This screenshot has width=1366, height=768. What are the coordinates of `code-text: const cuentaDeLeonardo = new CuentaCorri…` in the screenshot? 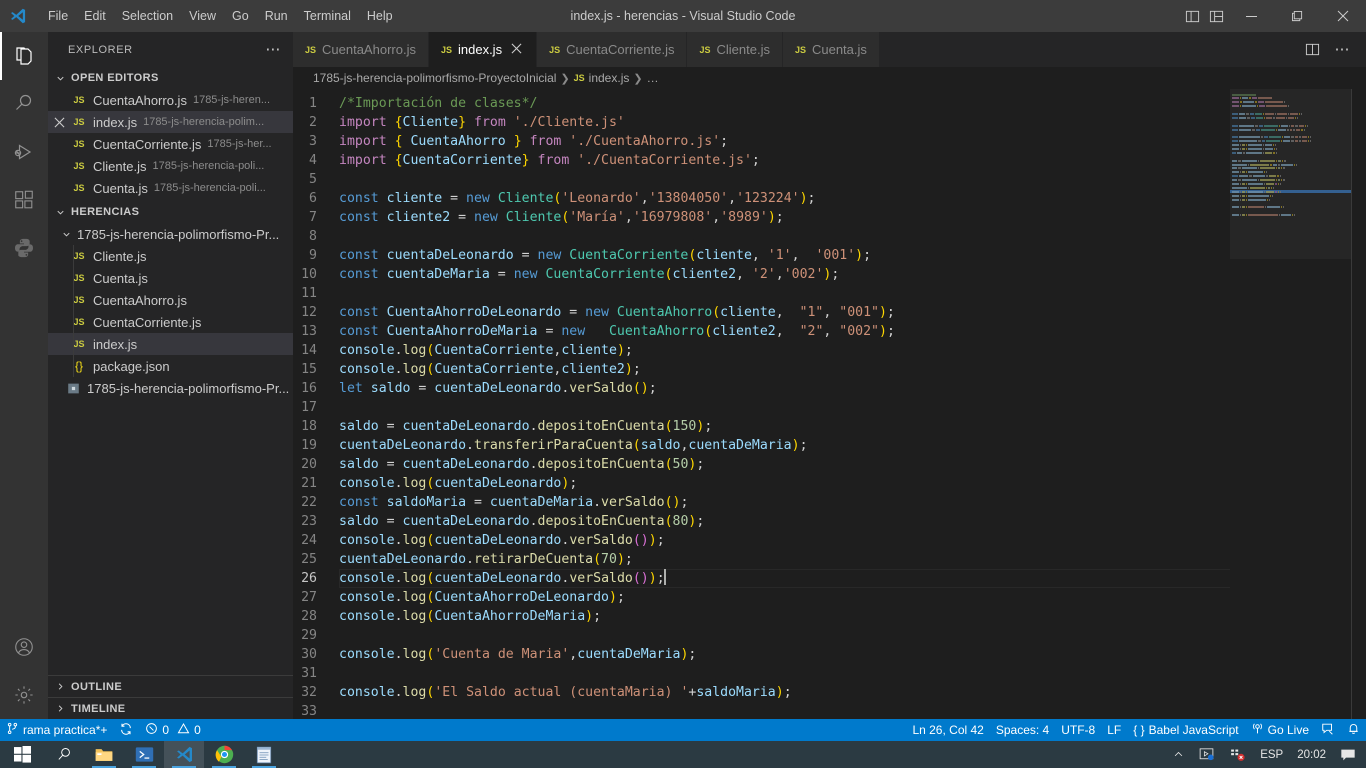 It's located at (852, 255).